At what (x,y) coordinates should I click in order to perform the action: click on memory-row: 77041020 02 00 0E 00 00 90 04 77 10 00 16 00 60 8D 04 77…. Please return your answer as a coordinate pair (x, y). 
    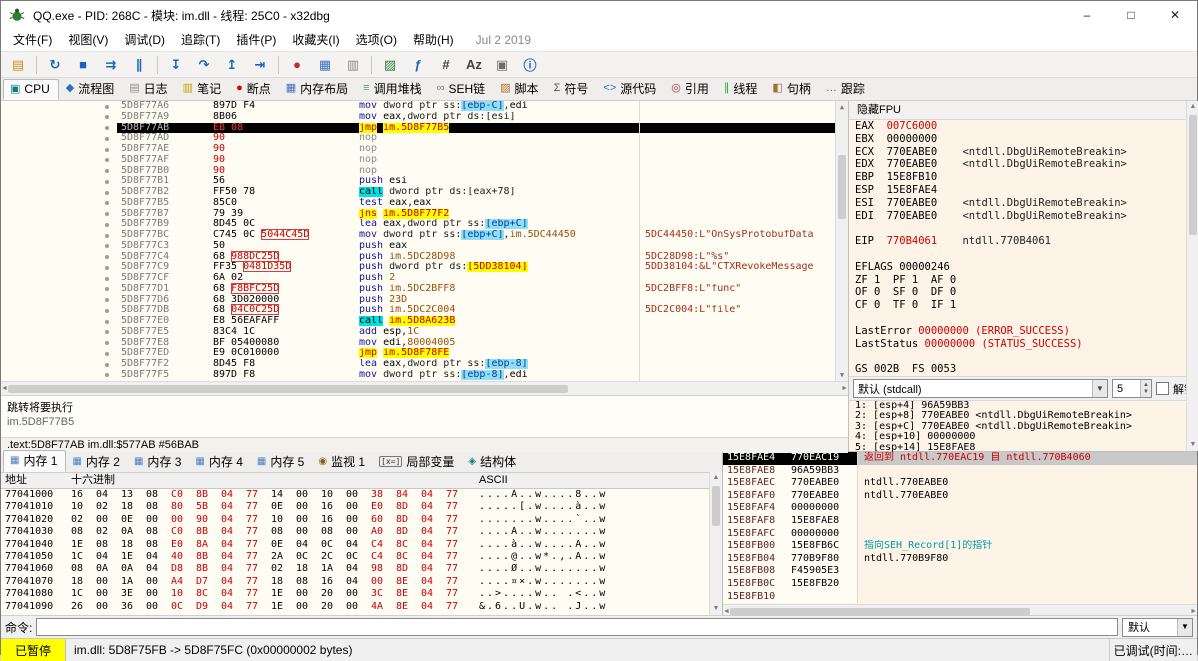
    Looking at the image, I should click on (354, 520).